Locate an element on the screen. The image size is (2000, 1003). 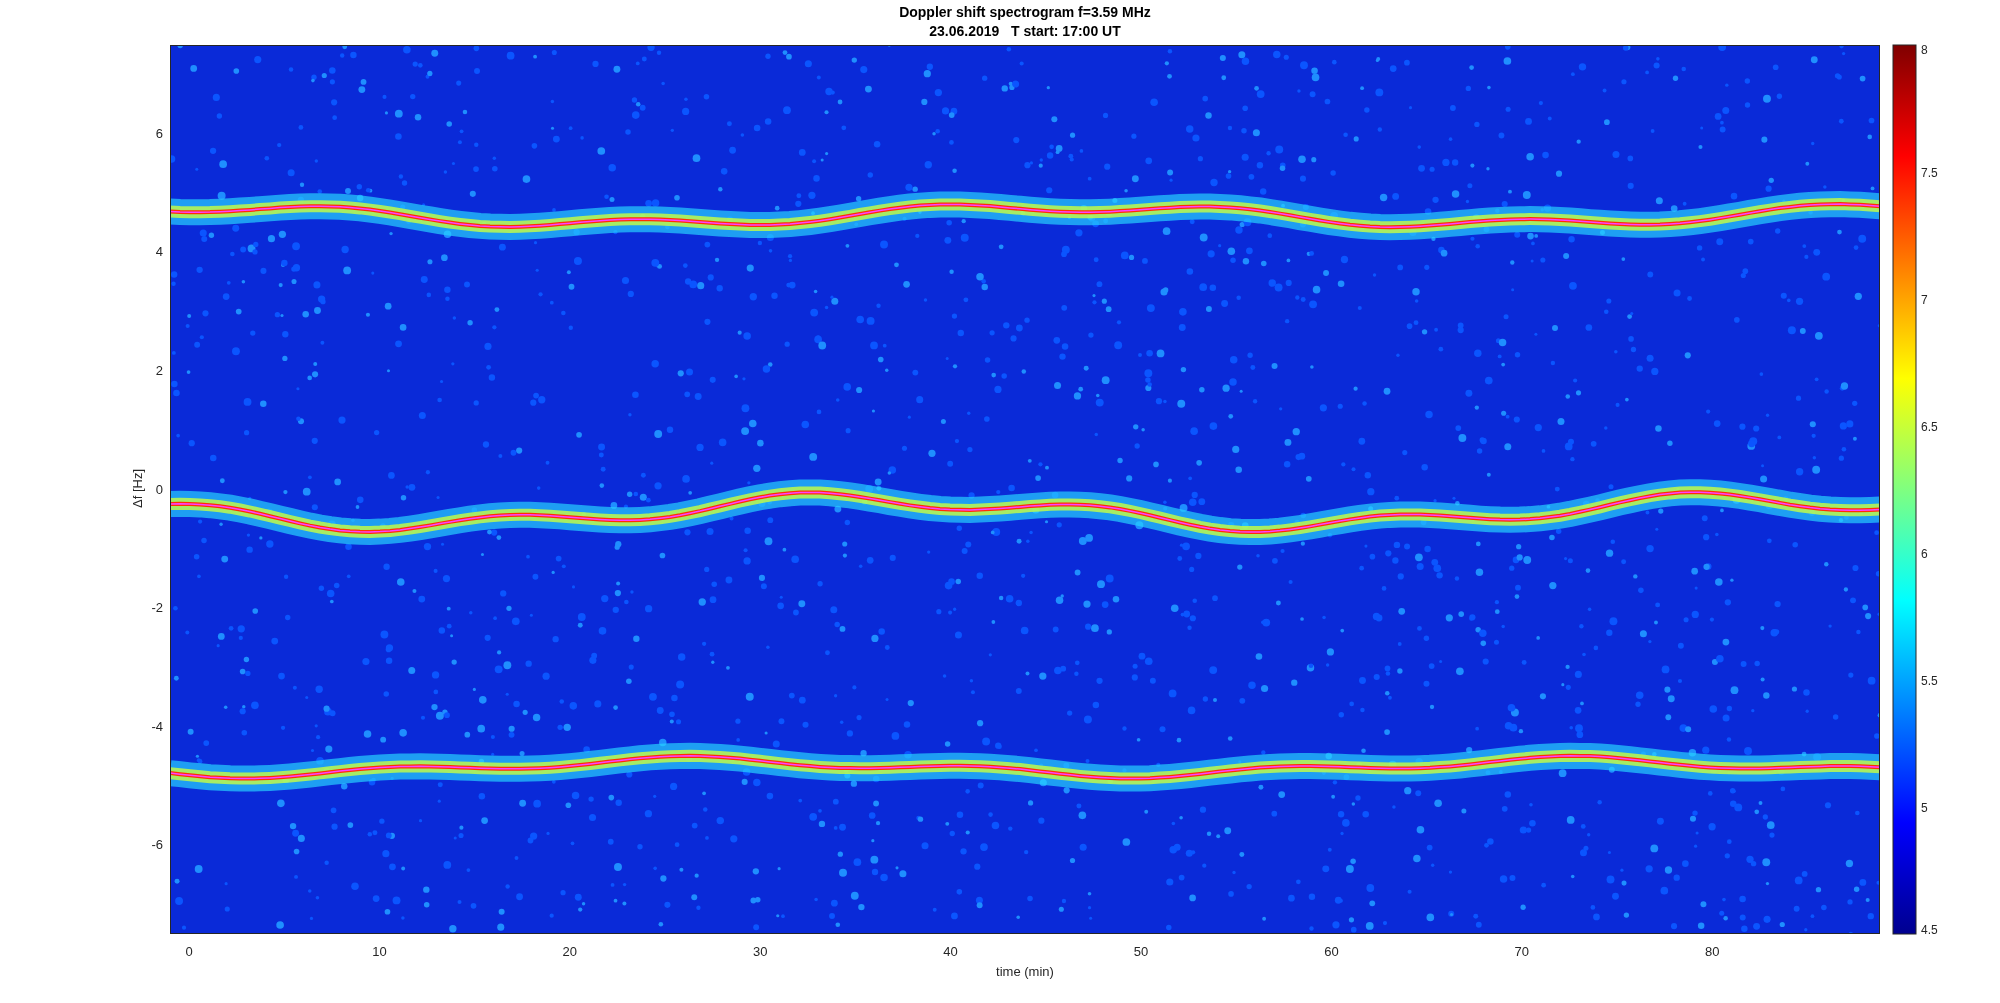
chart-title: Doppler shift spectrogram f=3.59 MHz is located at coordinates (1025, 12).